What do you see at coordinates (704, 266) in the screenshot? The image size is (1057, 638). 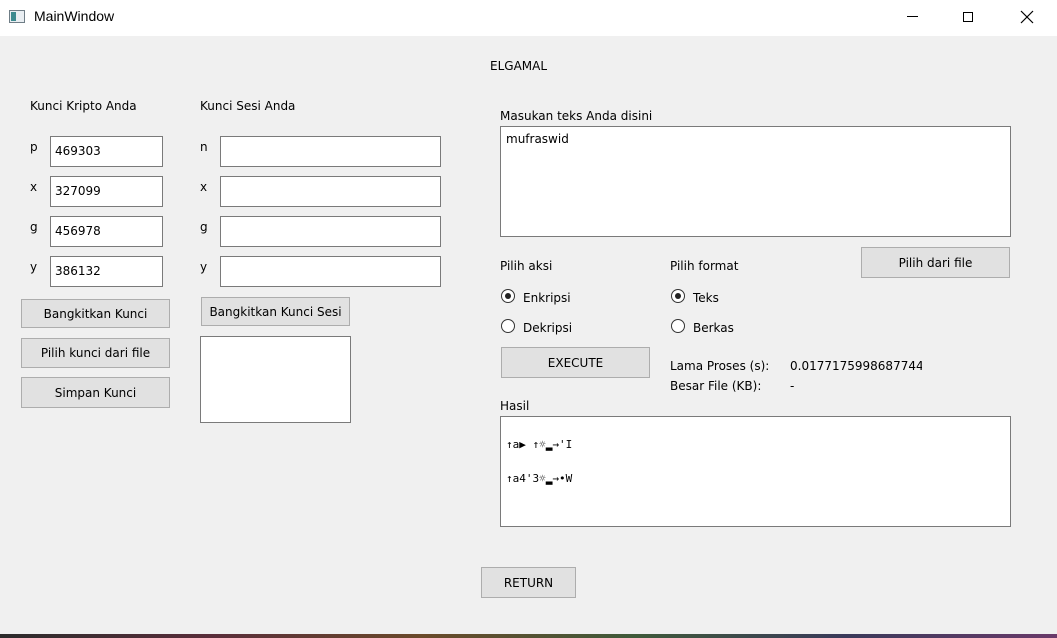 I see `format-label: Pilih format` at bounding box center [704, 266].